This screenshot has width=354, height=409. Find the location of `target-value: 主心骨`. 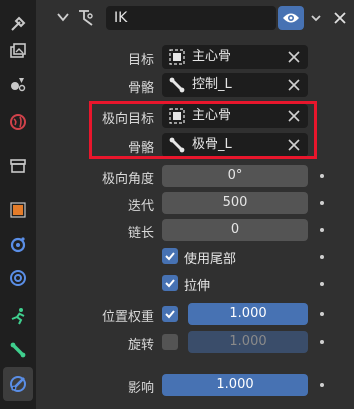

target-value: 主心骨 is located at coordinates (212, 56).